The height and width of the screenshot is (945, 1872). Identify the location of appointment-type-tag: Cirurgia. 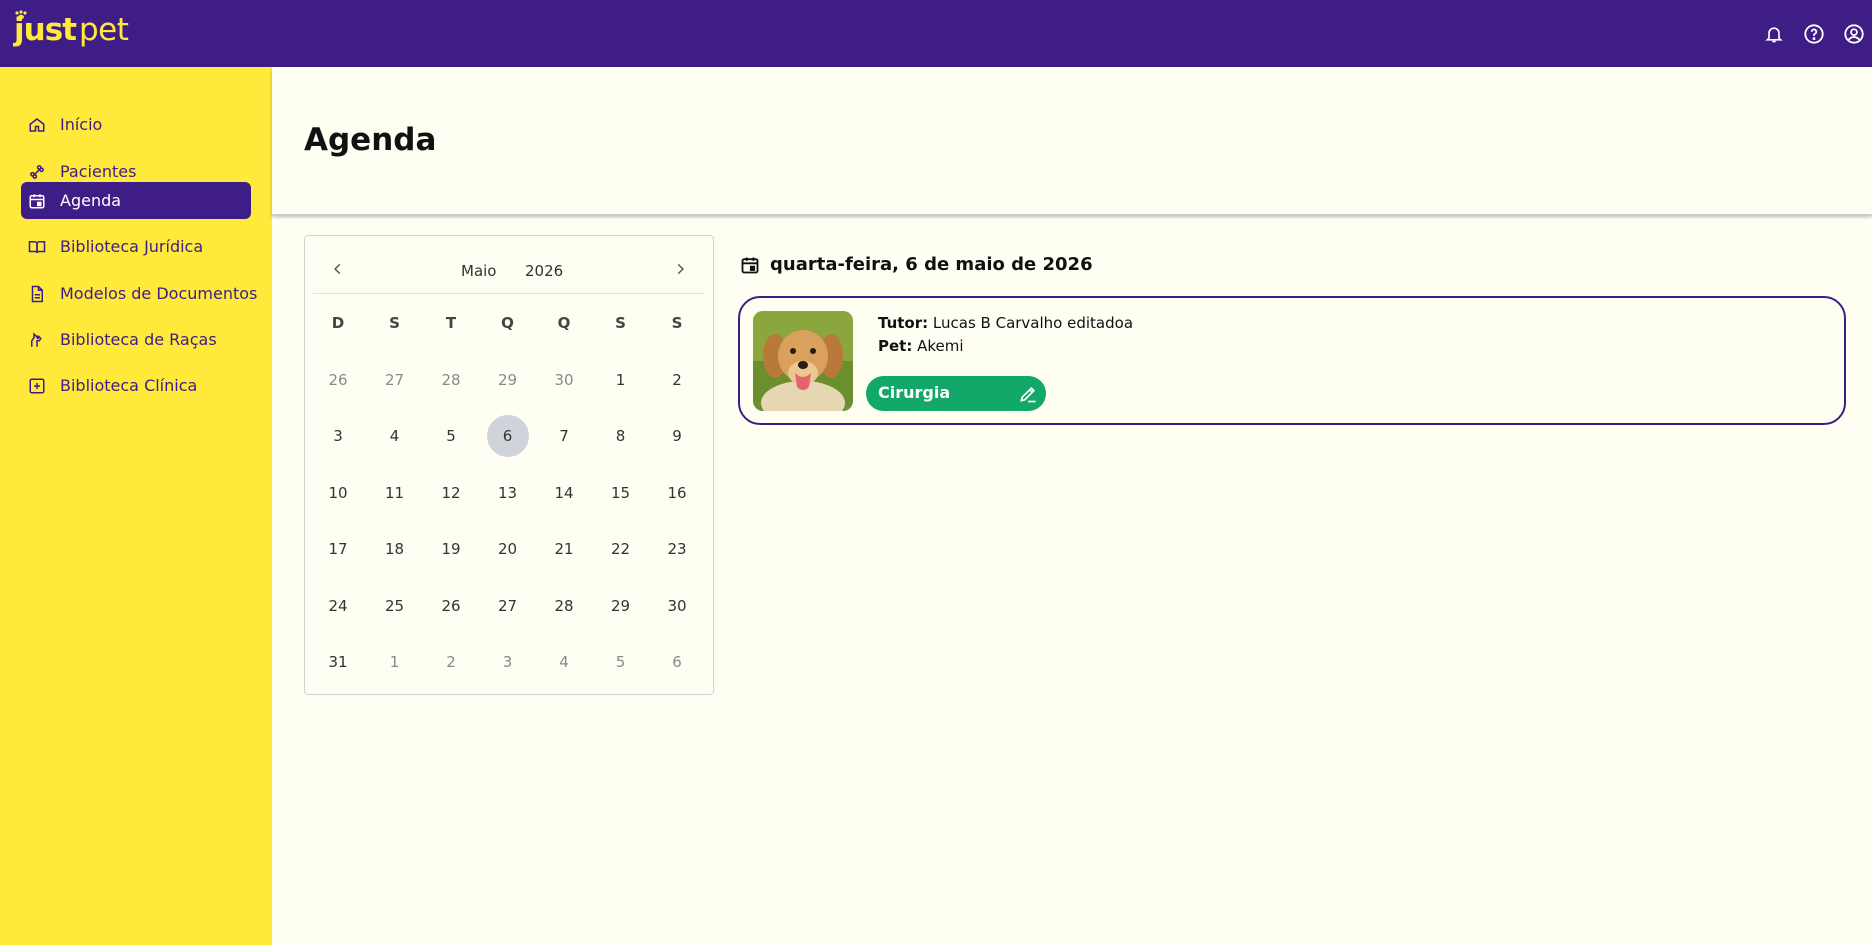
(956, 393).